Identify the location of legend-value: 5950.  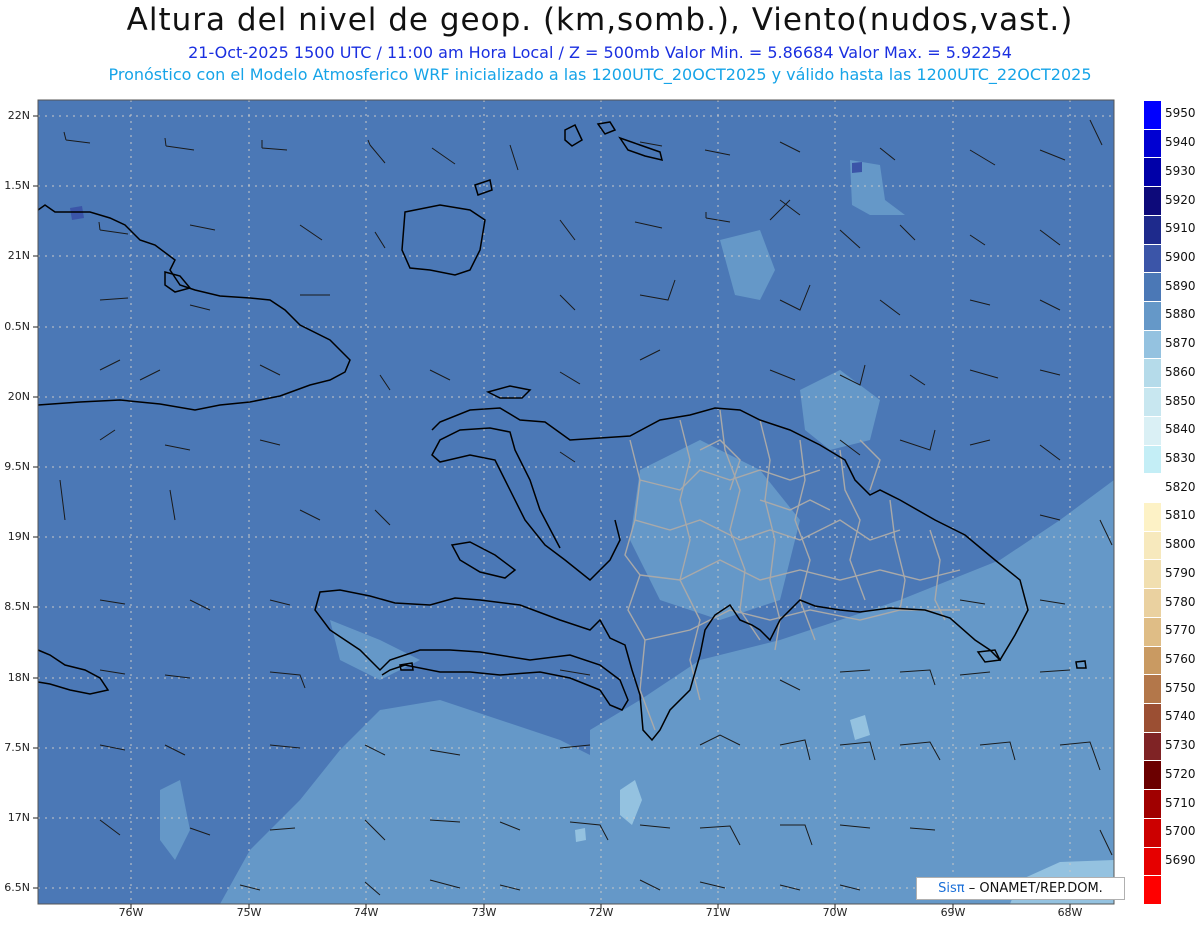
(1180, 113).